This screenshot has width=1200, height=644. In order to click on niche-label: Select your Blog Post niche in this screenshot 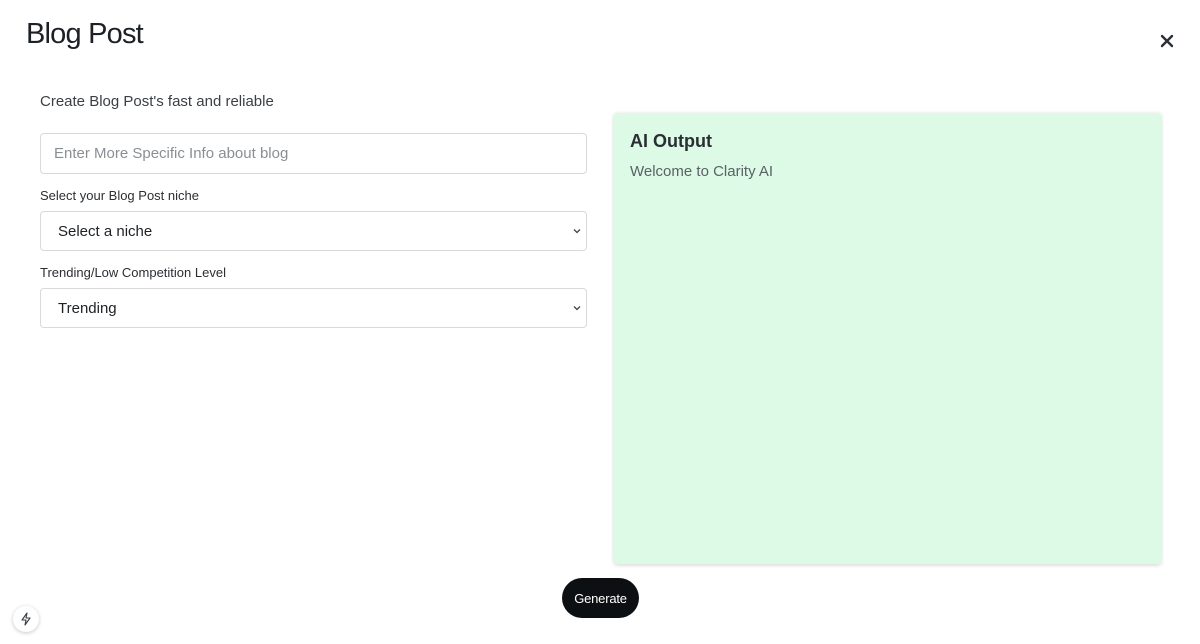, I will do `click(119, 195)`.